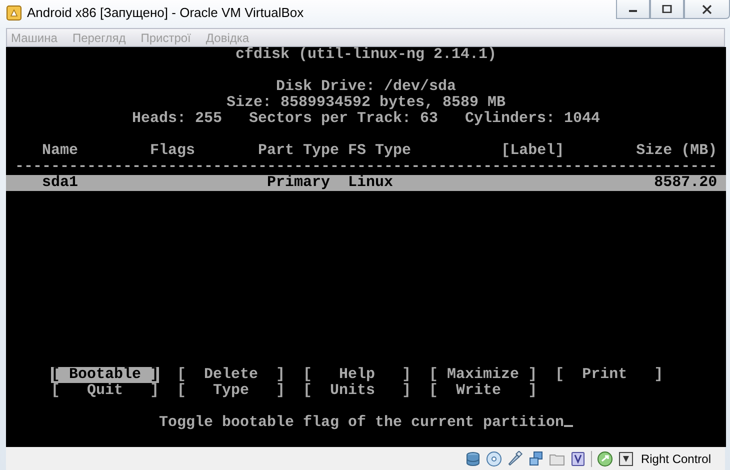 The width and height of the screenshot is (730, 470). I want to click on mouse-integration-icon, so click(604, 458).